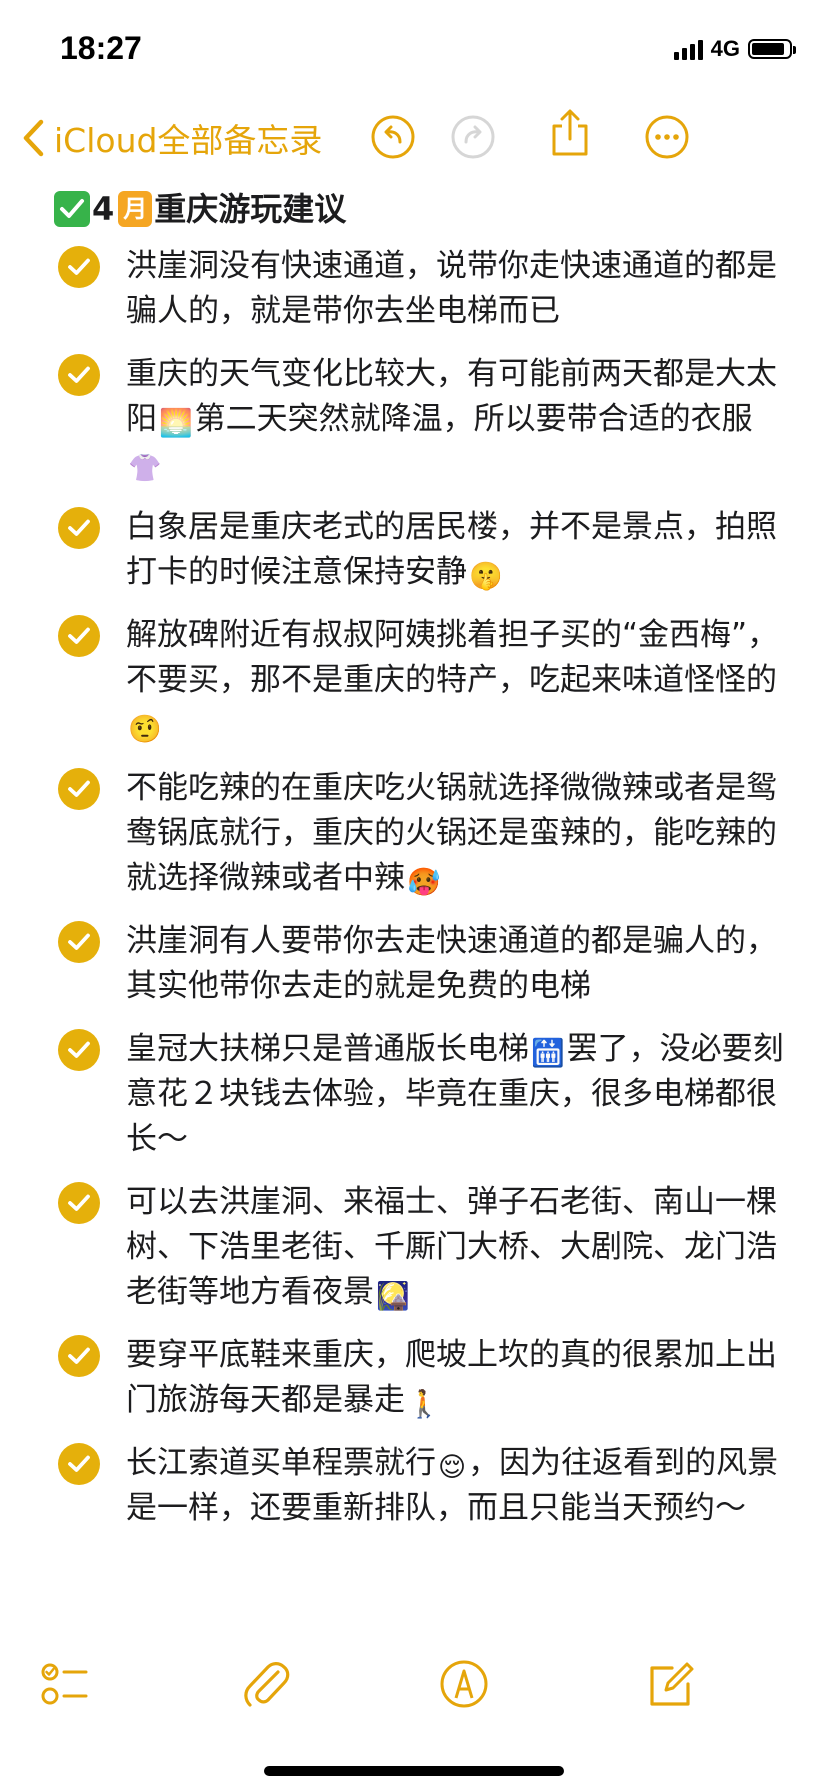 Image resolution: width=828 pixels, height=1792 pixels. Describe the element at coordinates (33, 138) in the screenshot. I see `chevron-left-icon` at that location.